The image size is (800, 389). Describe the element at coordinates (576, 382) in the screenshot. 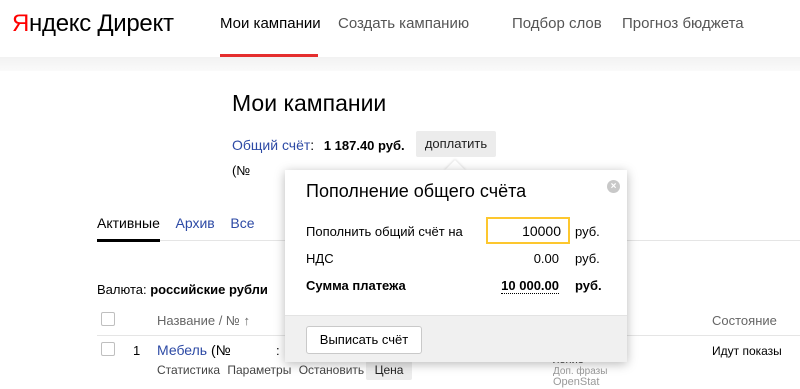

I see `openstat-link: OpenStat` at that location.